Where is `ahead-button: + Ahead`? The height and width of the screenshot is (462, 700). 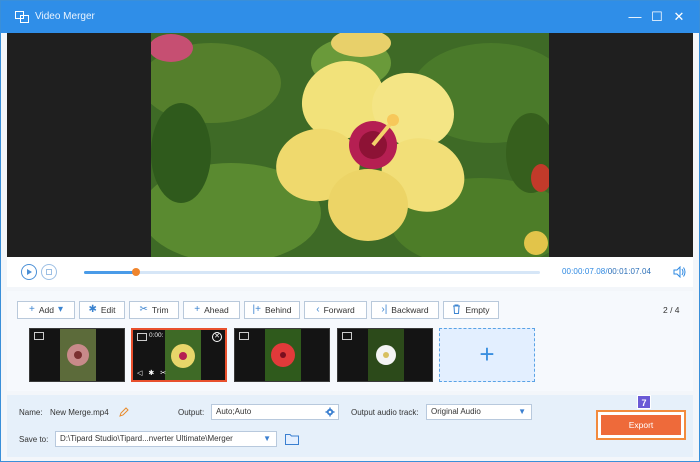 ahead-button: + Ahead is located at coordinates (211, 310).